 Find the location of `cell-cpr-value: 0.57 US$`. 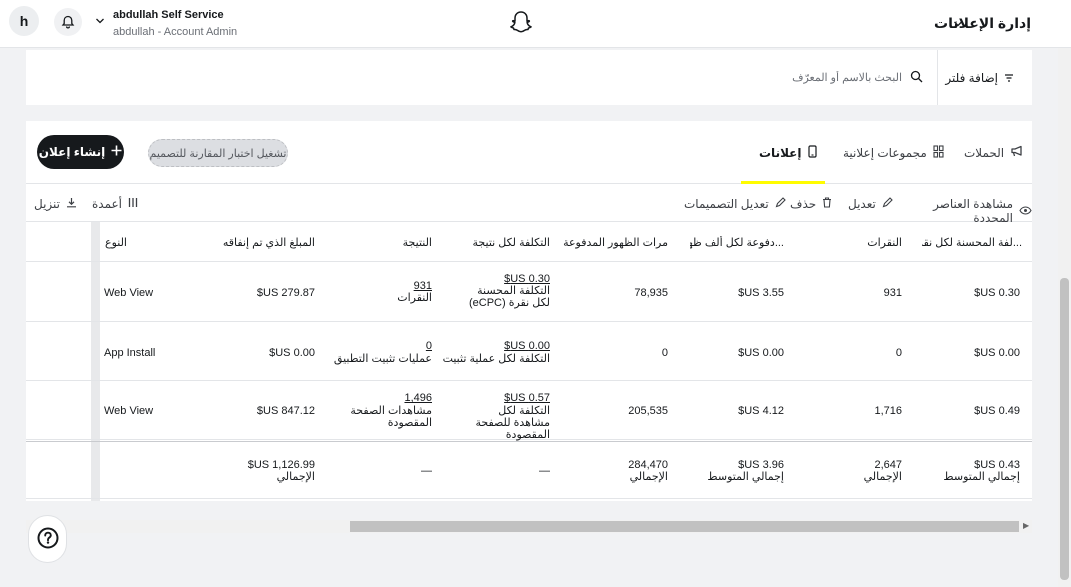

cell-cpr-value: 0.57 US$ is located at coordinates (527, 398).